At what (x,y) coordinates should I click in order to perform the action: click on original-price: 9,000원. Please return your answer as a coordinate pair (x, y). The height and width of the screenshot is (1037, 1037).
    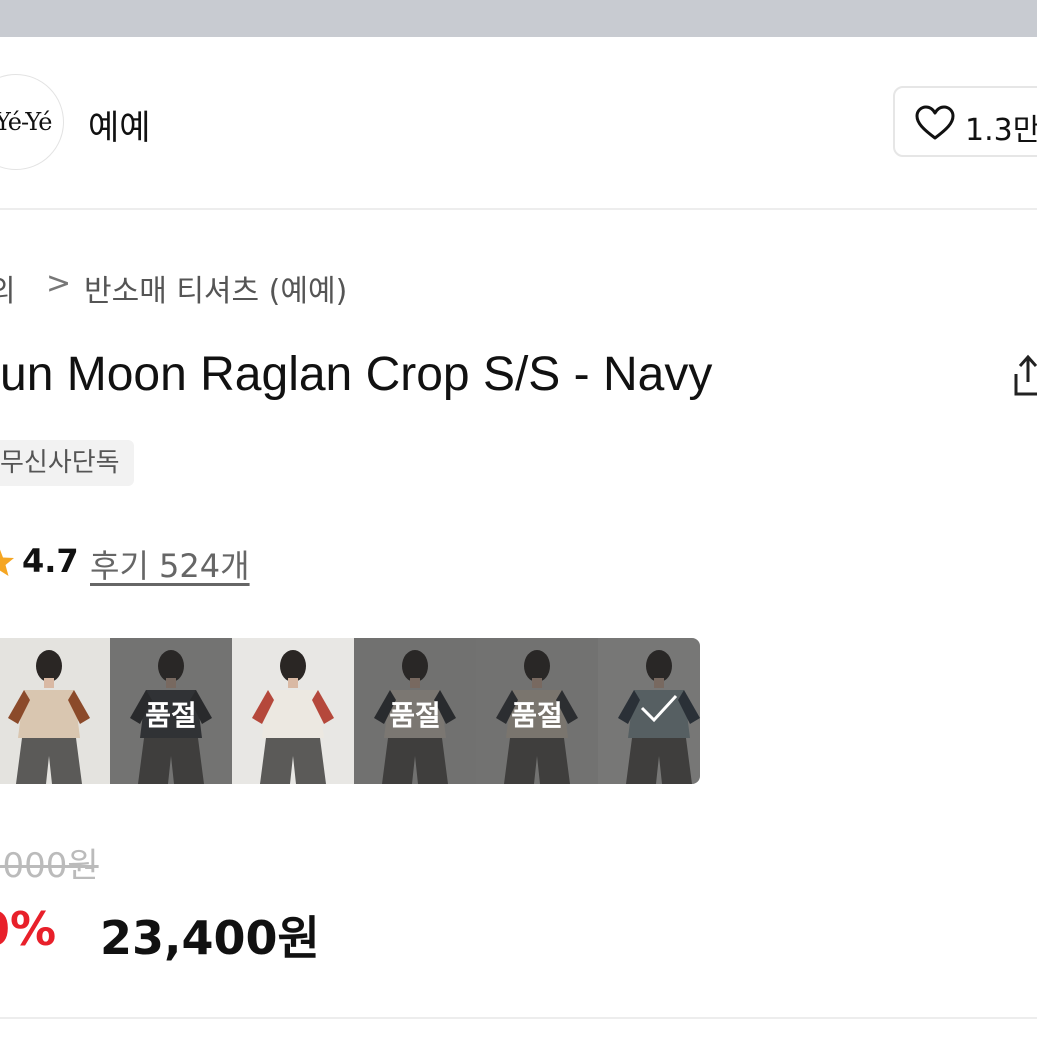
    Looking at the image, I should click on (49, 866).